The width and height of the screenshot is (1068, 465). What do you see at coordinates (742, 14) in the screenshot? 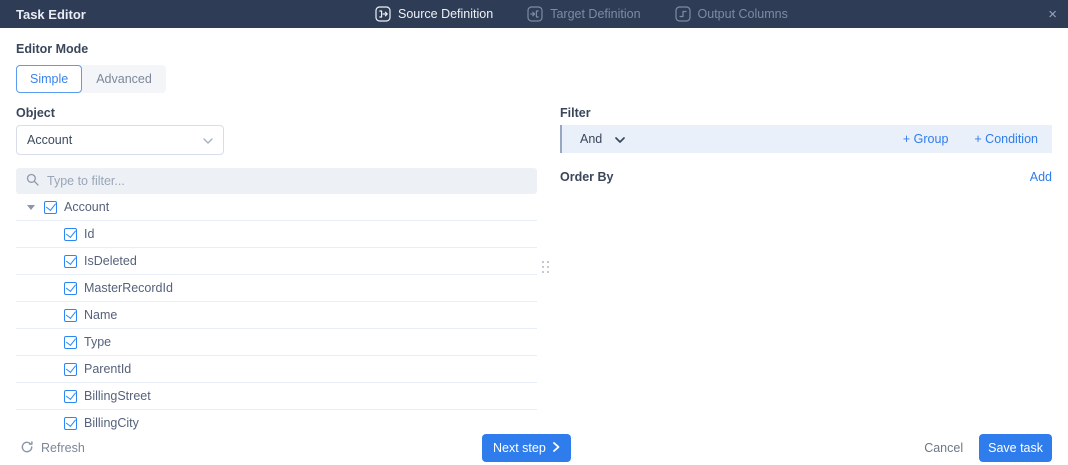
I see `tab-label: Output Columns` at bounding box center [742, 14].